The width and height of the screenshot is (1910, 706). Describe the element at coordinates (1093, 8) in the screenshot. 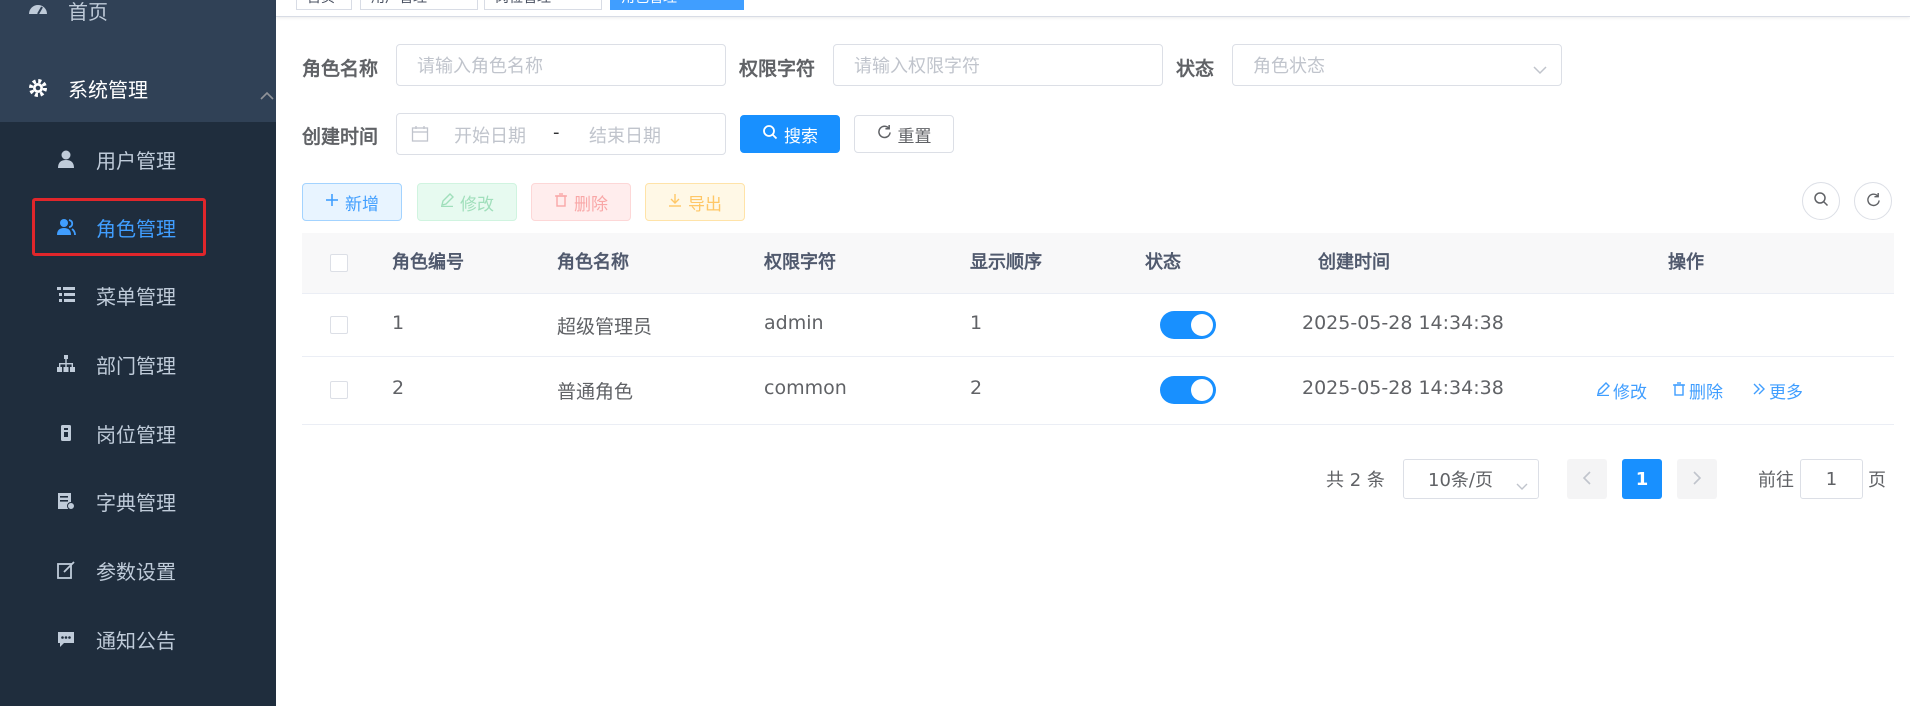

I see `tags-view-bar: 首页 用户管理 岗位管理 角色管理` at that location.